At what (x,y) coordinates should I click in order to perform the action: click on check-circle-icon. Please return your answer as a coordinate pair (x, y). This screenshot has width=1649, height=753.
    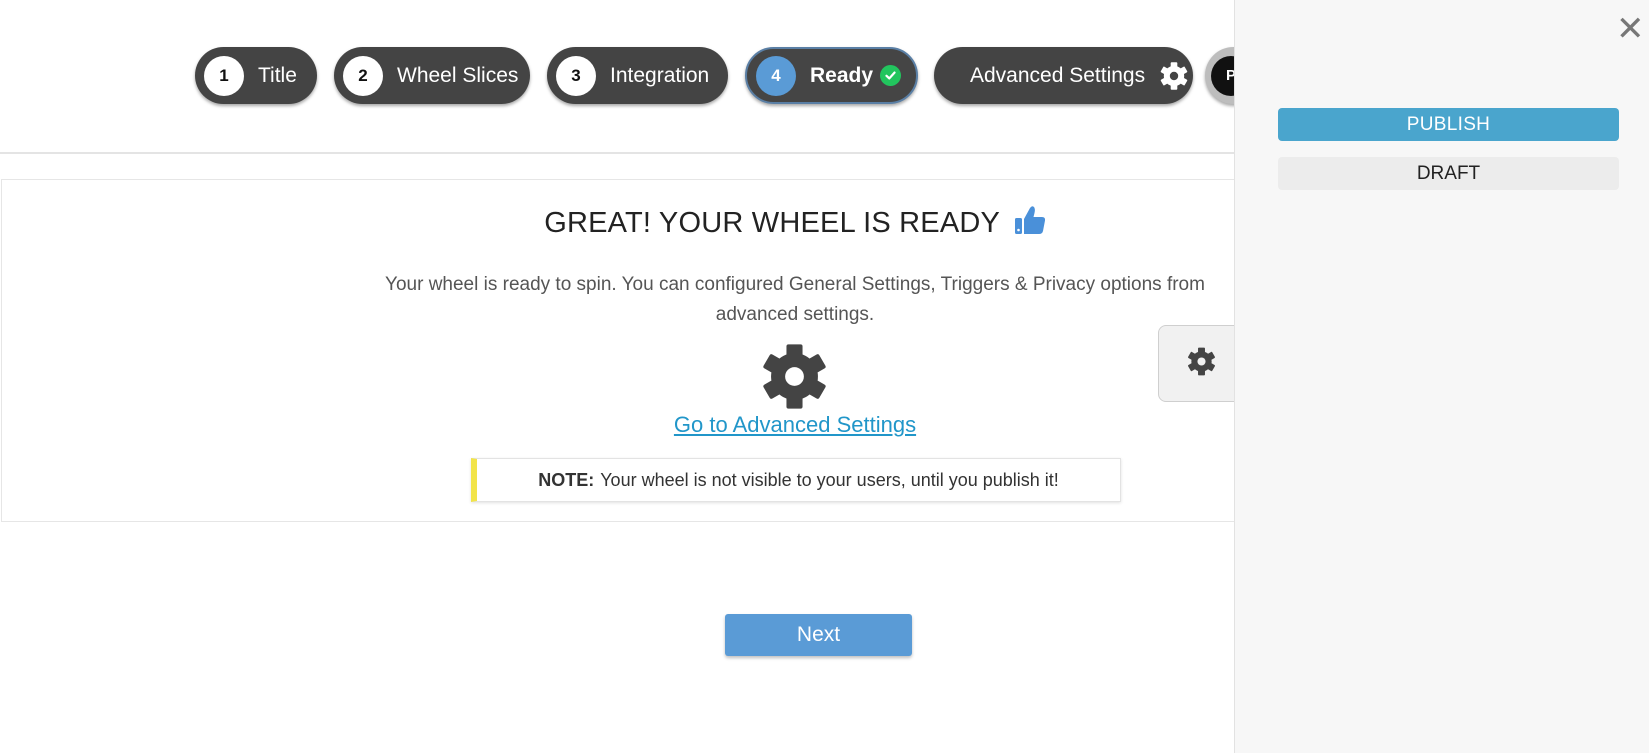
    Looking at the image, I should click on (891, 75).